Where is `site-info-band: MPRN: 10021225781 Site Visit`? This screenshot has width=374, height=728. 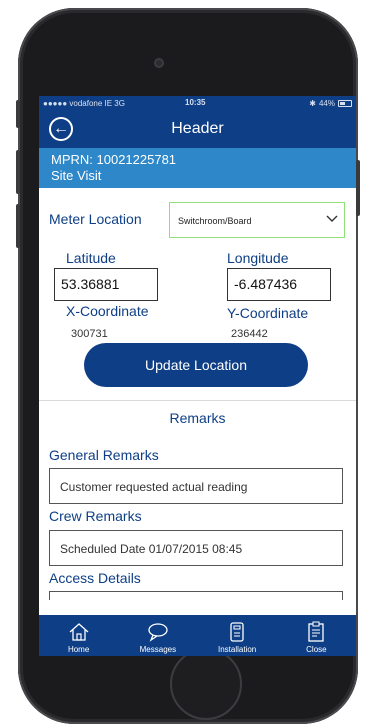 site-info-band: MPRN: 10021225781 Site Visit is located at coordinates (197, 168).